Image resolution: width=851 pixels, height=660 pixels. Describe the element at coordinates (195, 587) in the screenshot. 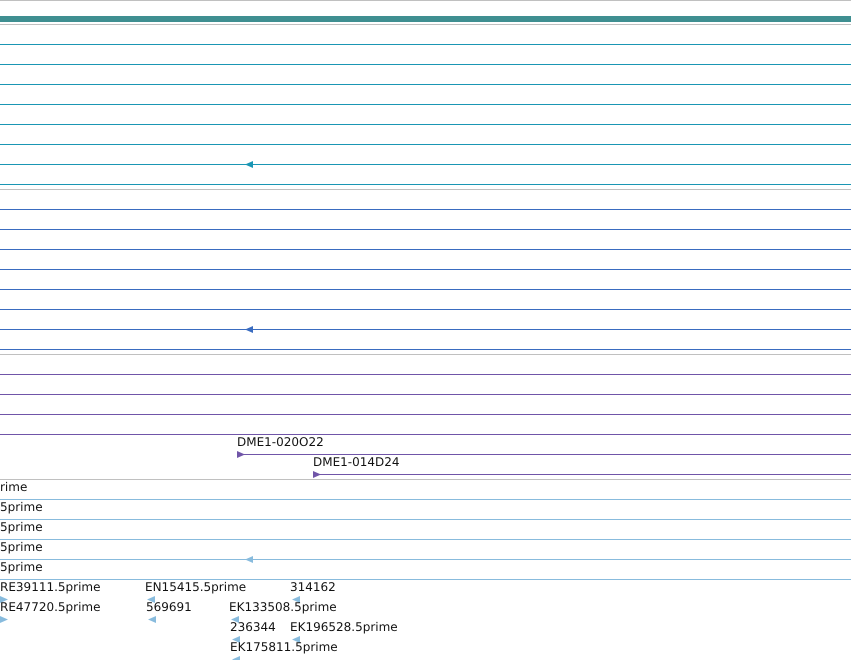

I see `feature-label: EN15415.5prime` at that location.